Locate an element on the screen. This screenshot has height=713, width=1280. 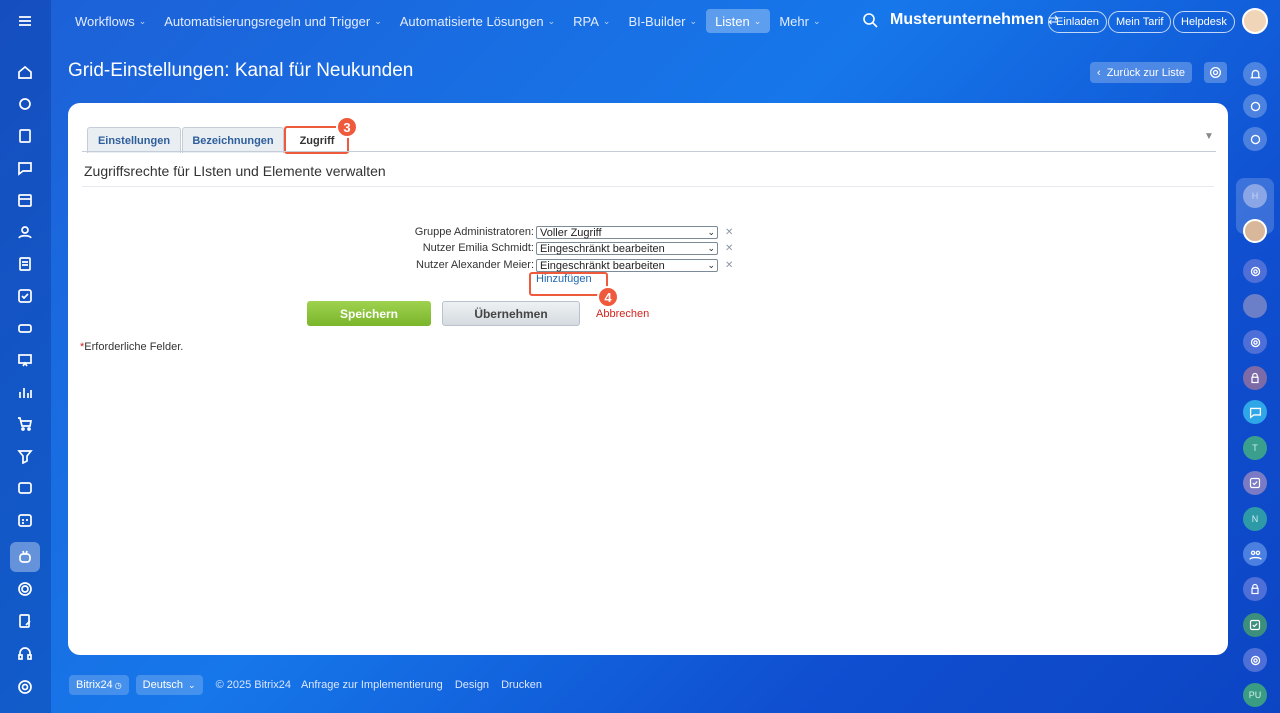
collapse-arrow-icon: ▼ is located at coordinates (1209, 136).